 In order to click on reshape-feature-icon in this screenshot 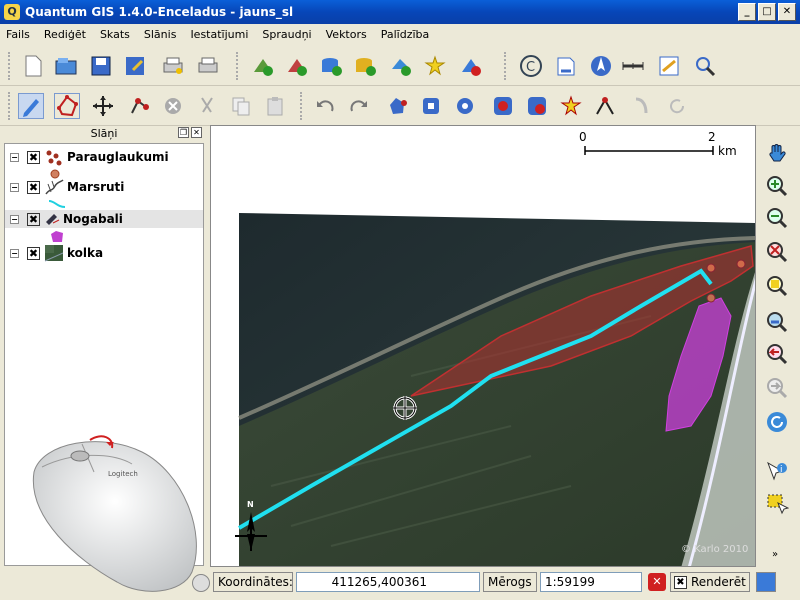, I will do `click(571, 106)`.